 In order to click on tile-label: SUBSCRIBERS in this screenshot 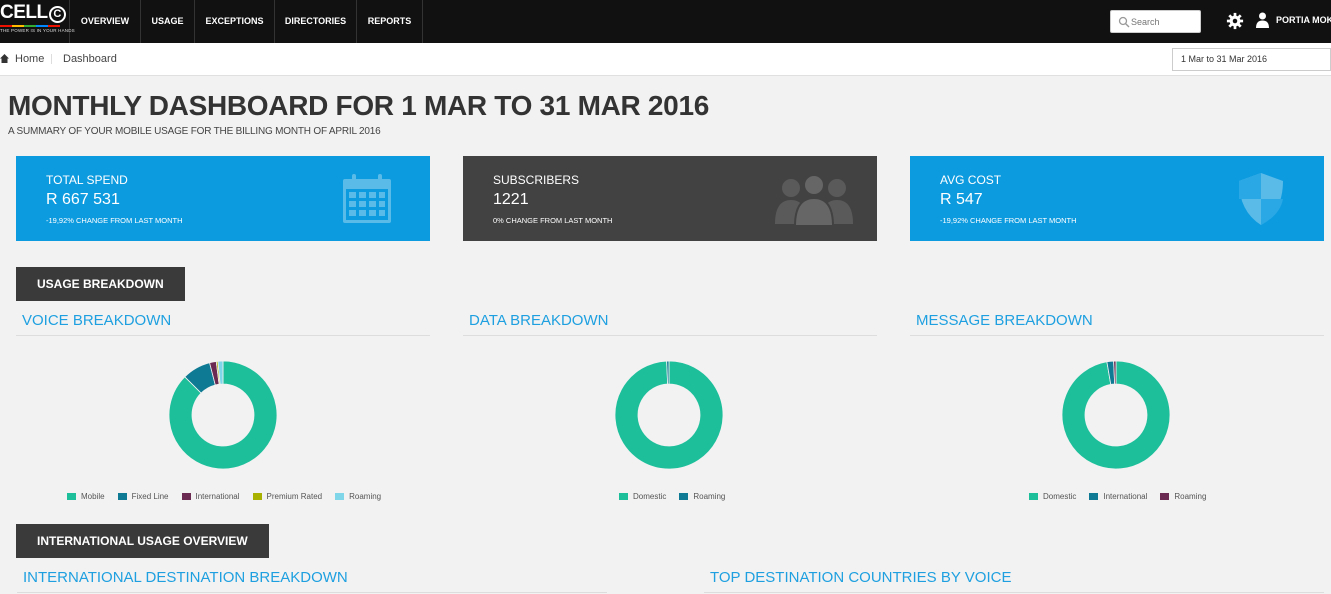, I will do `click(536, 180)`.